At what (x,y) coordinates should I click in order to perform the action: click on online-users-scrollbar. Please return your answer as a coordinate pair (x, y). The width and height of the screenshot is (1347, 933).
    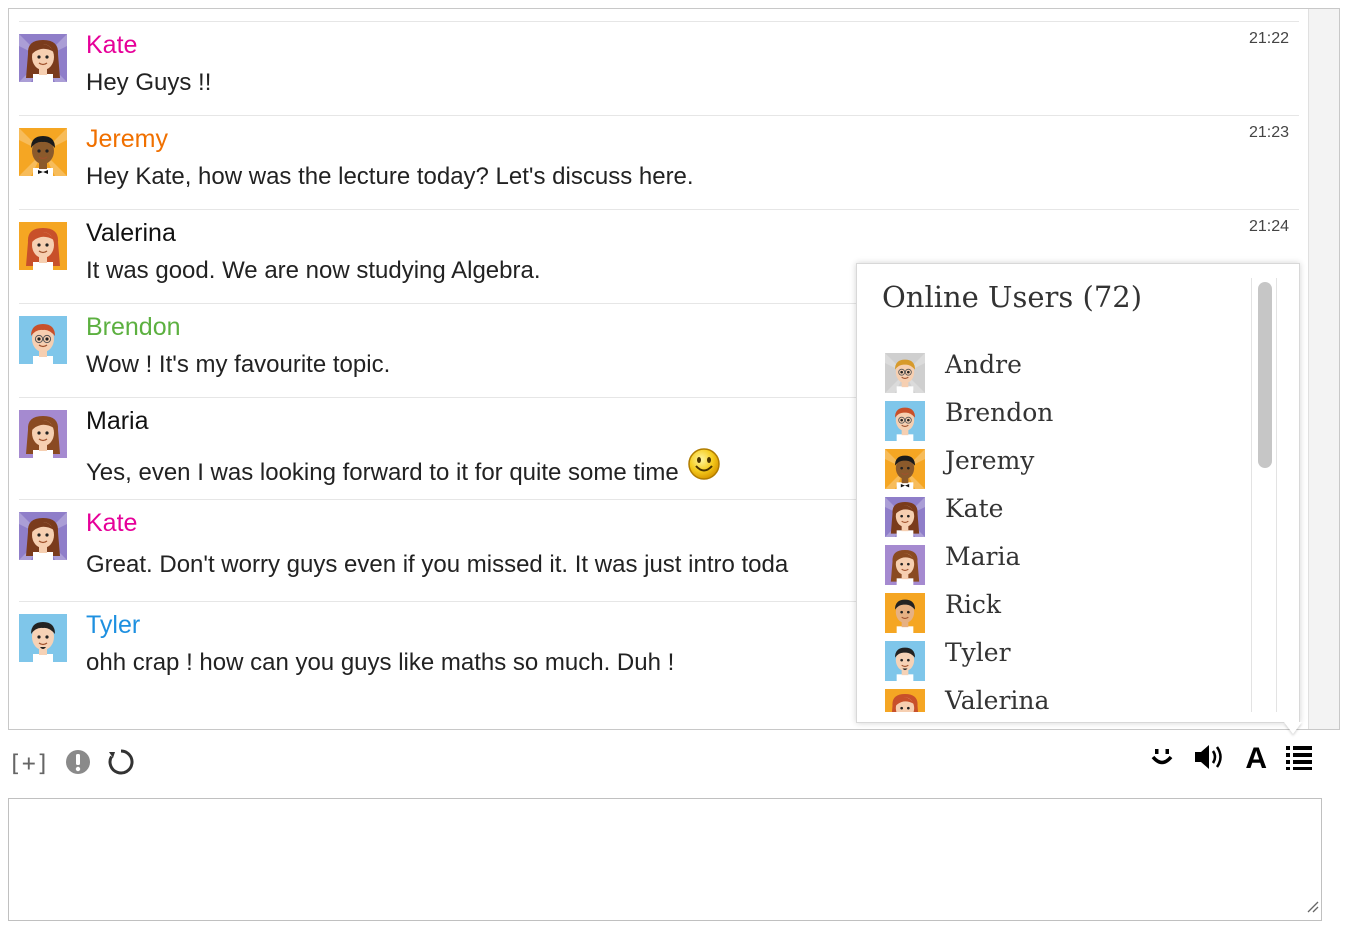
    Looking at the image, I should click on (1264, 495).